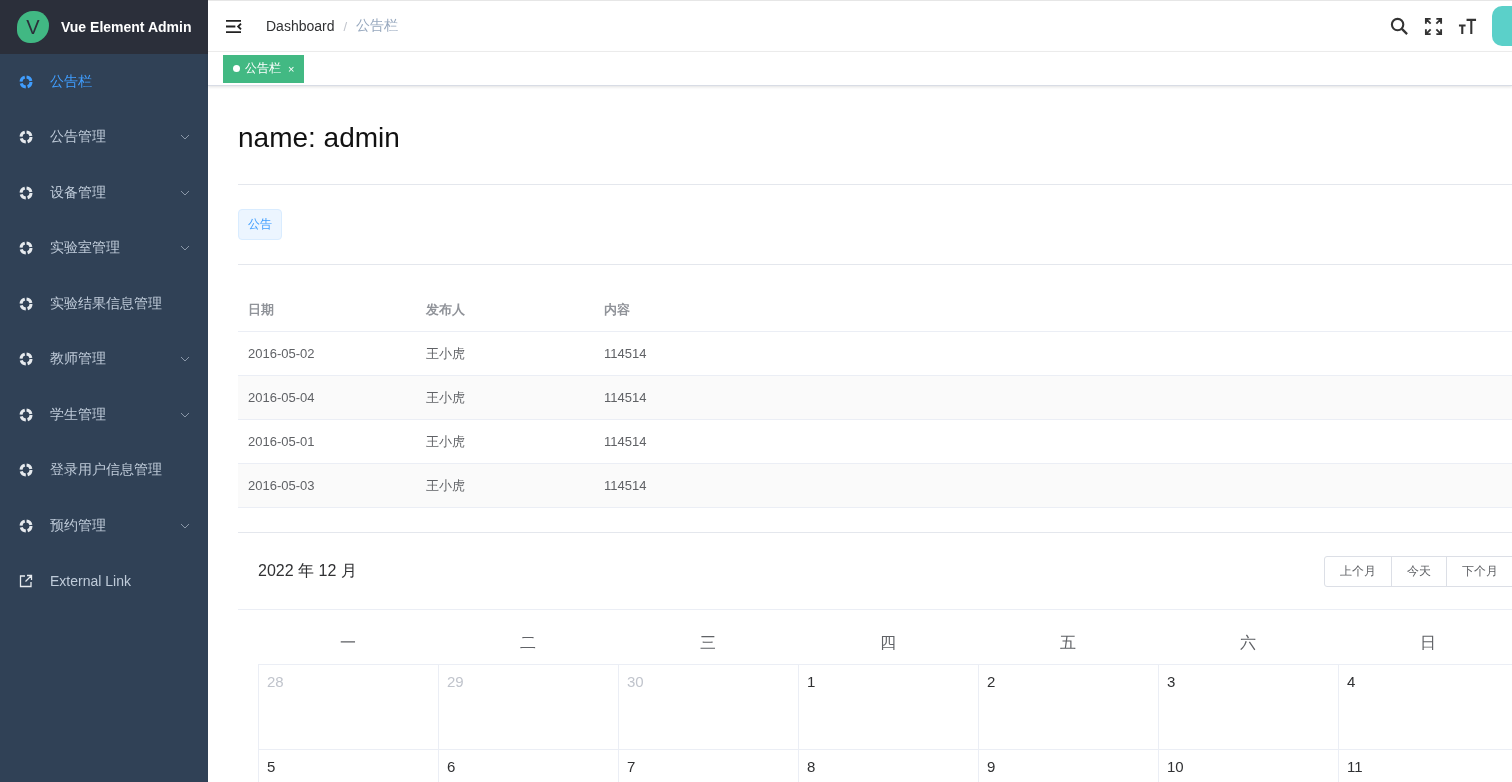 The width and height of the screenshot is (1512, 782). I want to click on sidebar-item: 设备管理, so click(104, 193).